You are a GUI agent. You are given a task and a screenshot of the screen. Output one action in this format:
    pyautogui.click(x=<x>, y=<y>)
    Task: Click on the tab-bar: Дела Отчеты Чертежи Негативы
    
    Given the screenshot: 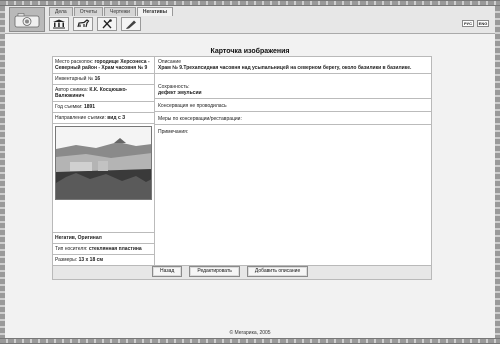 What is the action you would take?
    pyautogui.click(x=111, y=11)
    